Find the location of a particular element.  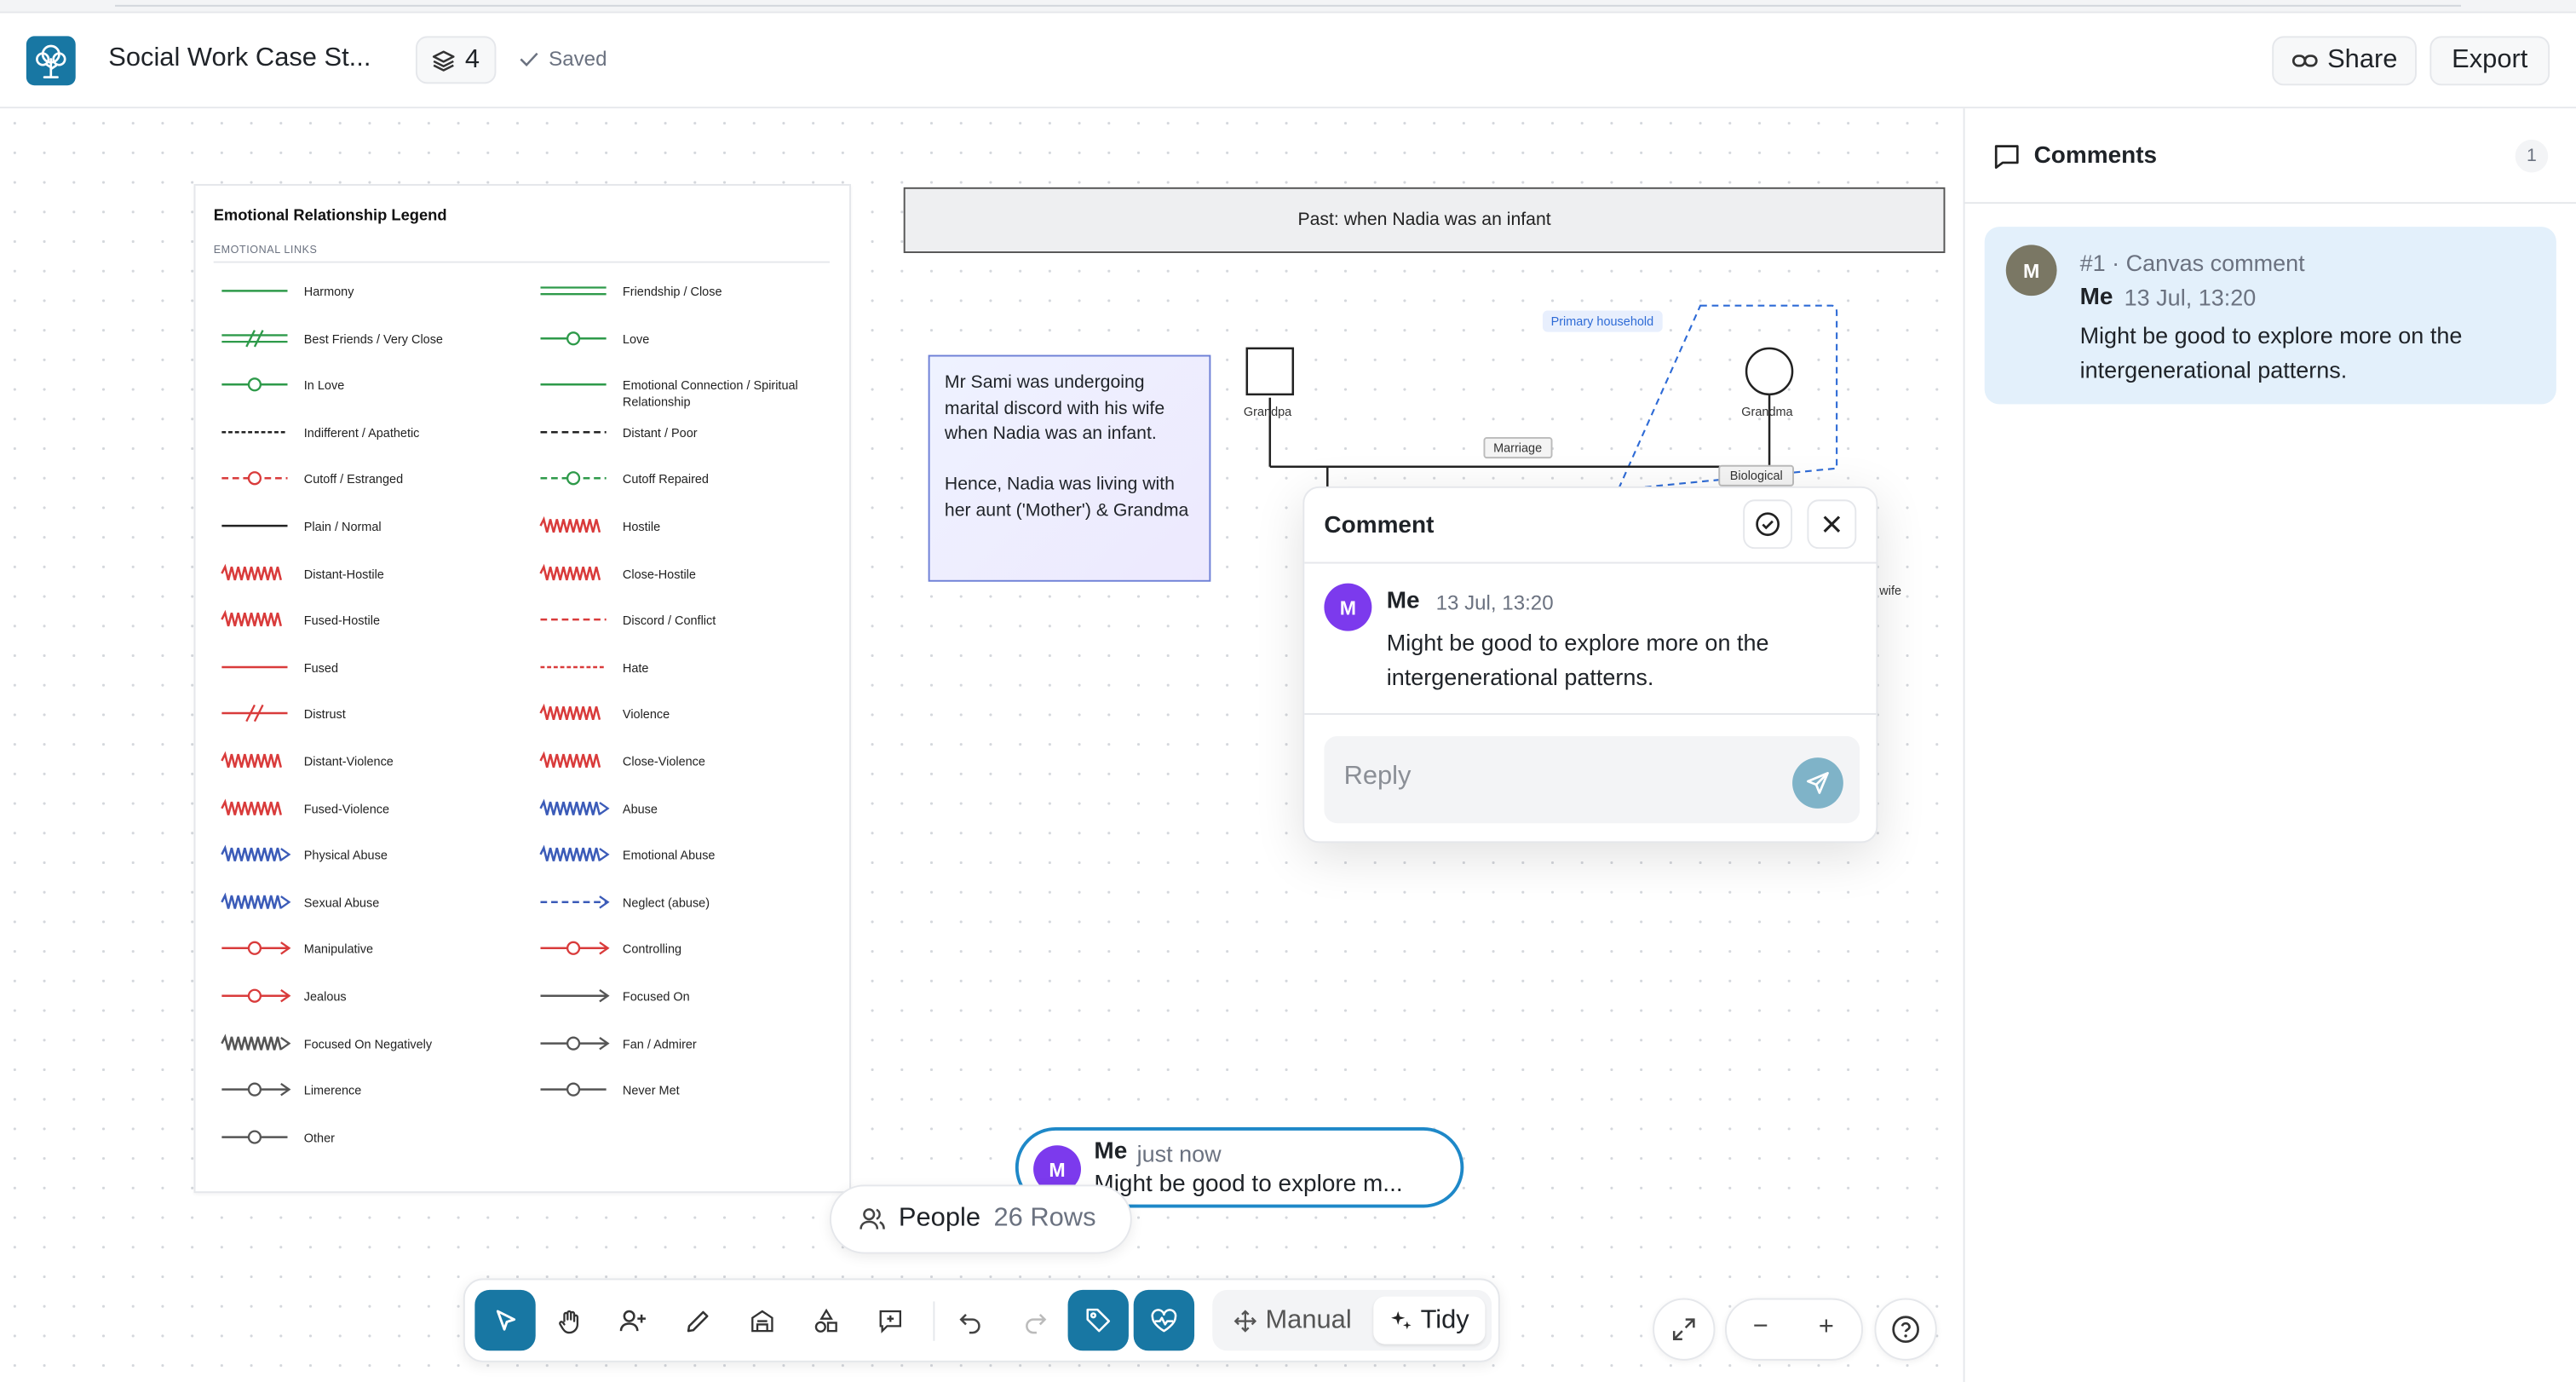

check-circle-icon is located at coordinates (1768, 524).